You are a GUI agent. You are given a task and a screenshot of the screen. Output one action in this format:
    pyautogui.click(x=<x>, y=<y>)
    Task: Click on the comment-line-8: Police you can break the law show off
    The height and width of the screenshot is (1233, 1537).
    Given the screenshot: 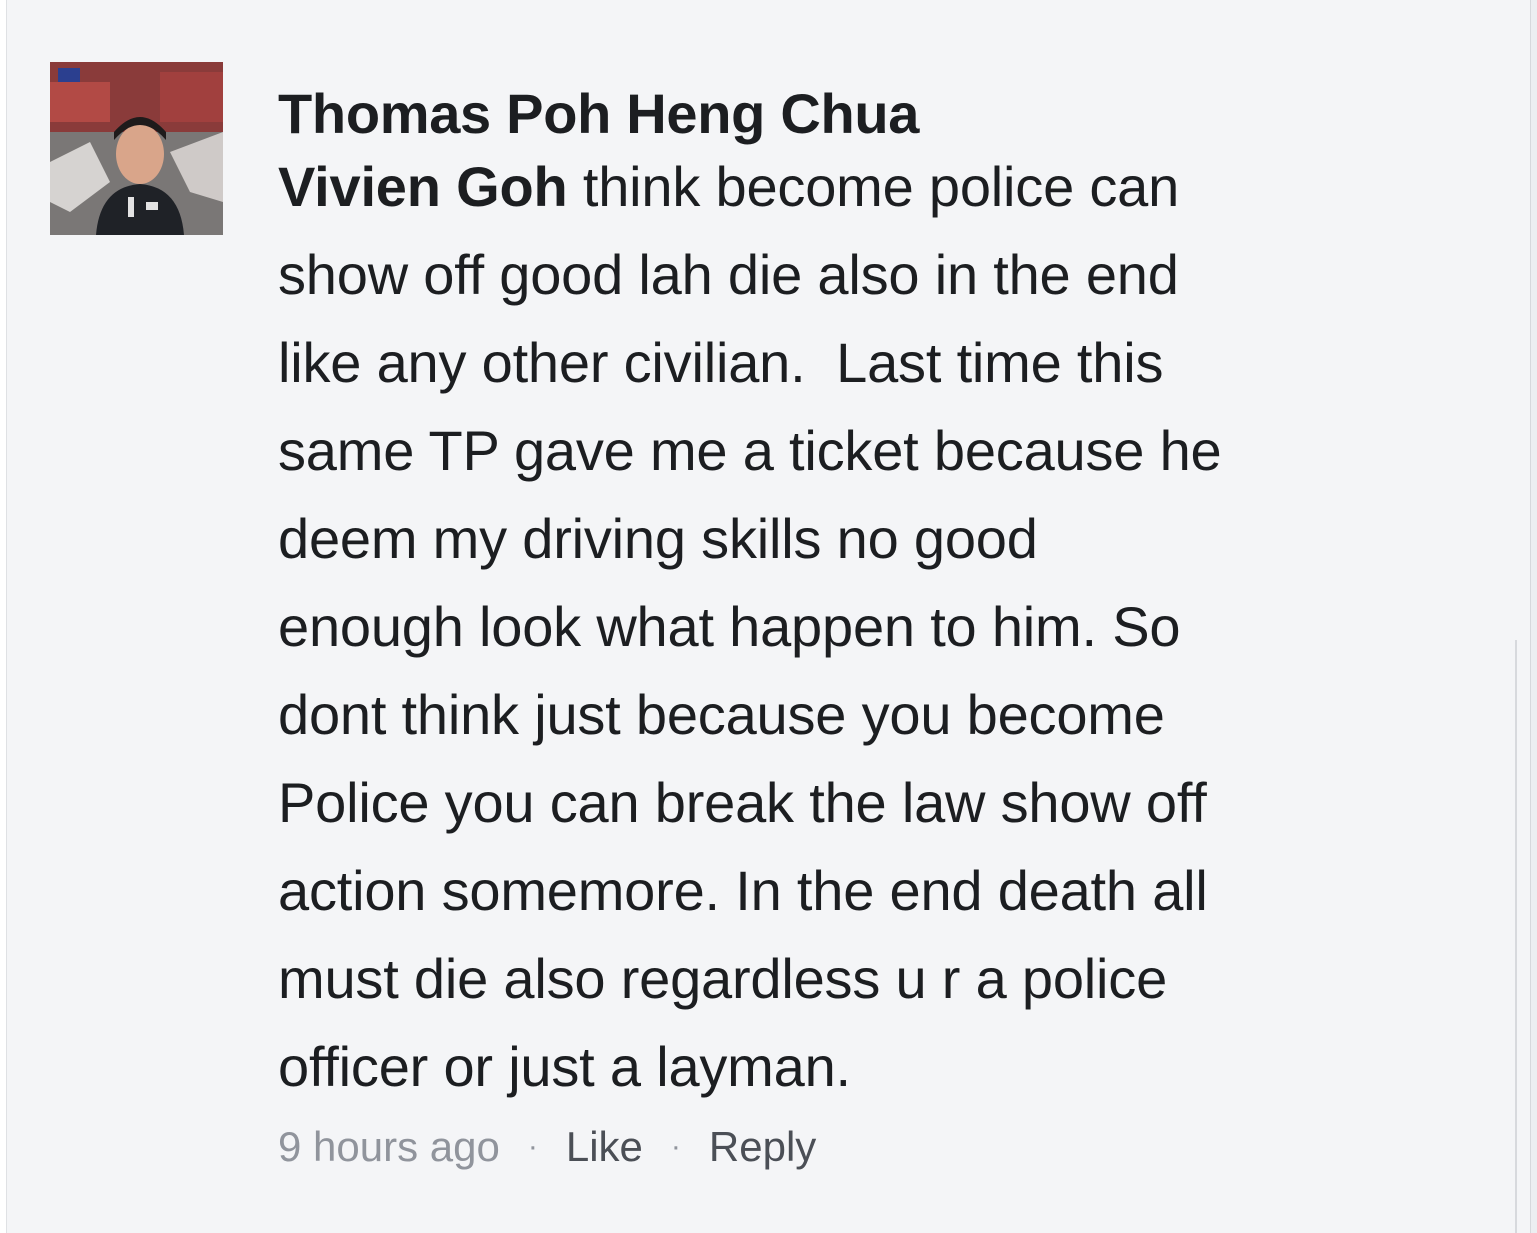 What is the action you would take?
    pyautogui.click(x=742, y=802)
    